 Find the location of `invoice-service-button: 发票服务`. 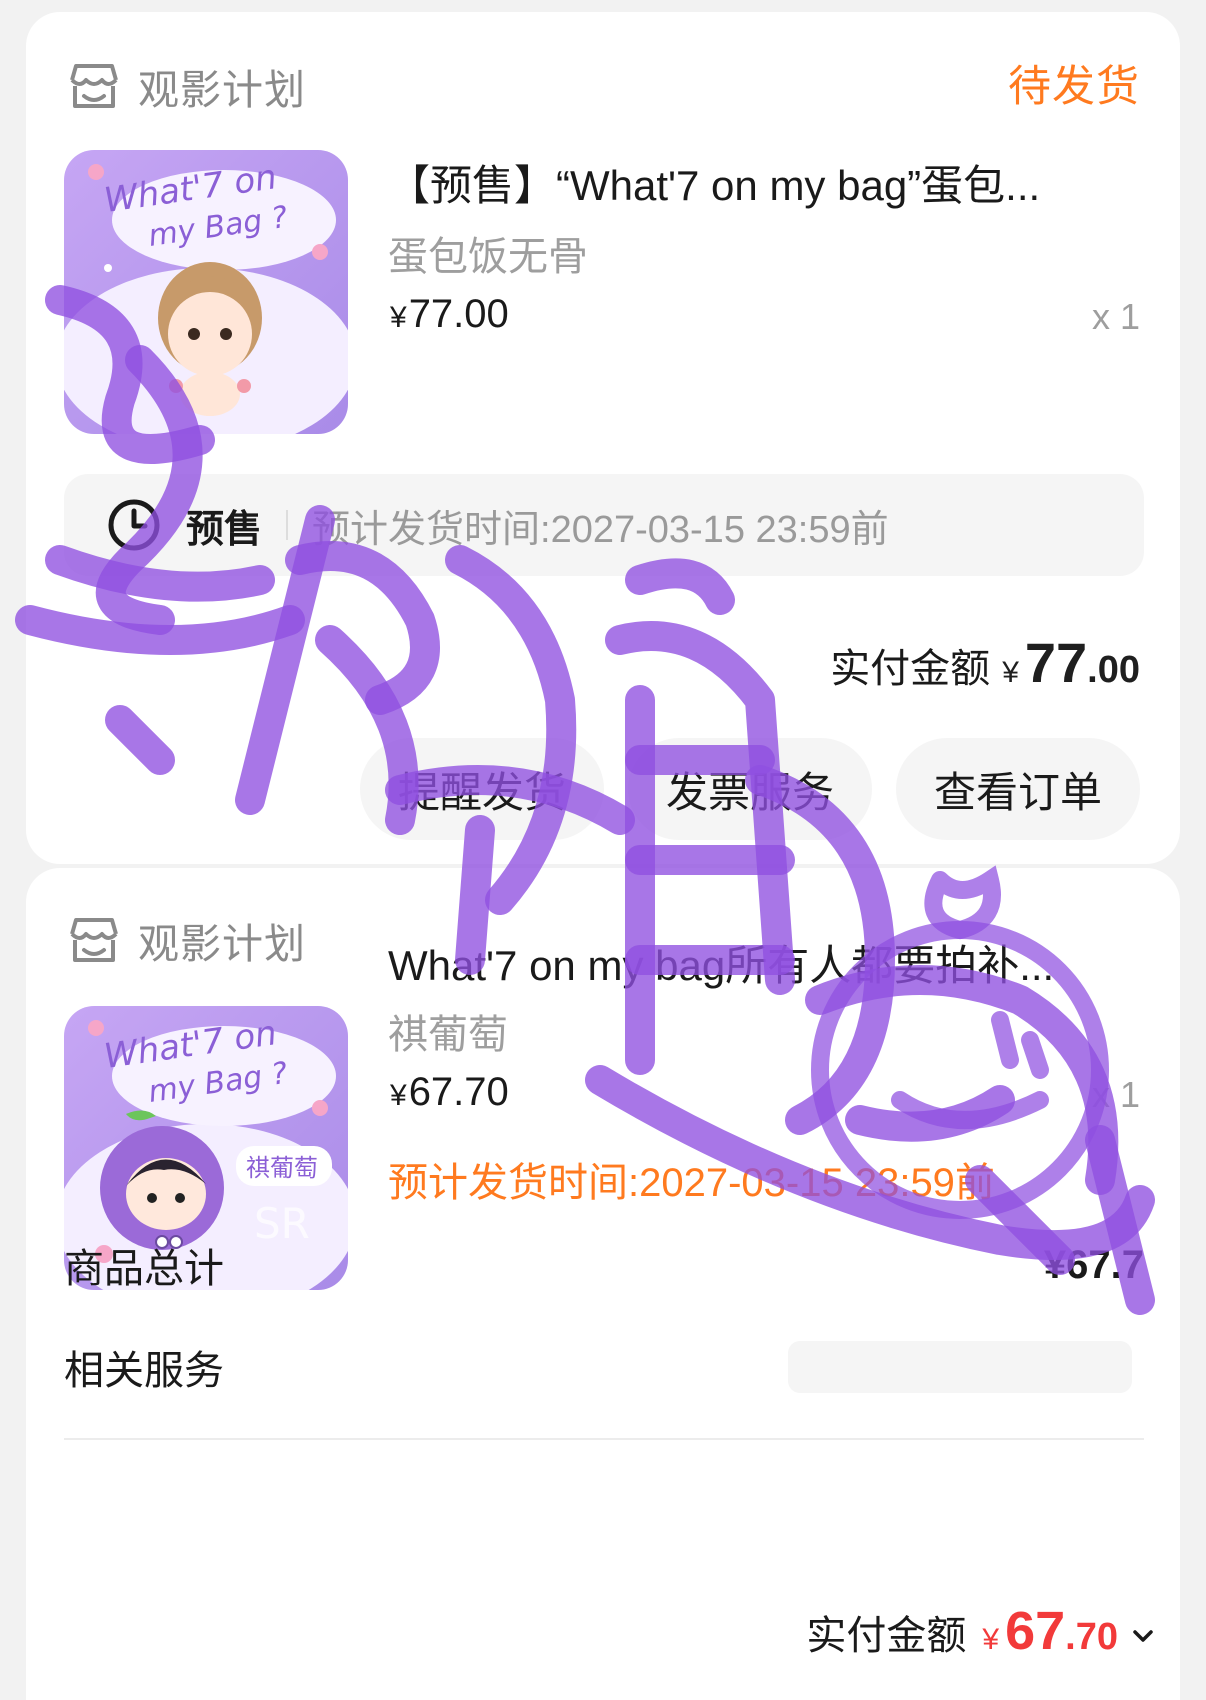

invoice-service-button: 发票服务 is located at coordinates (749, 789).